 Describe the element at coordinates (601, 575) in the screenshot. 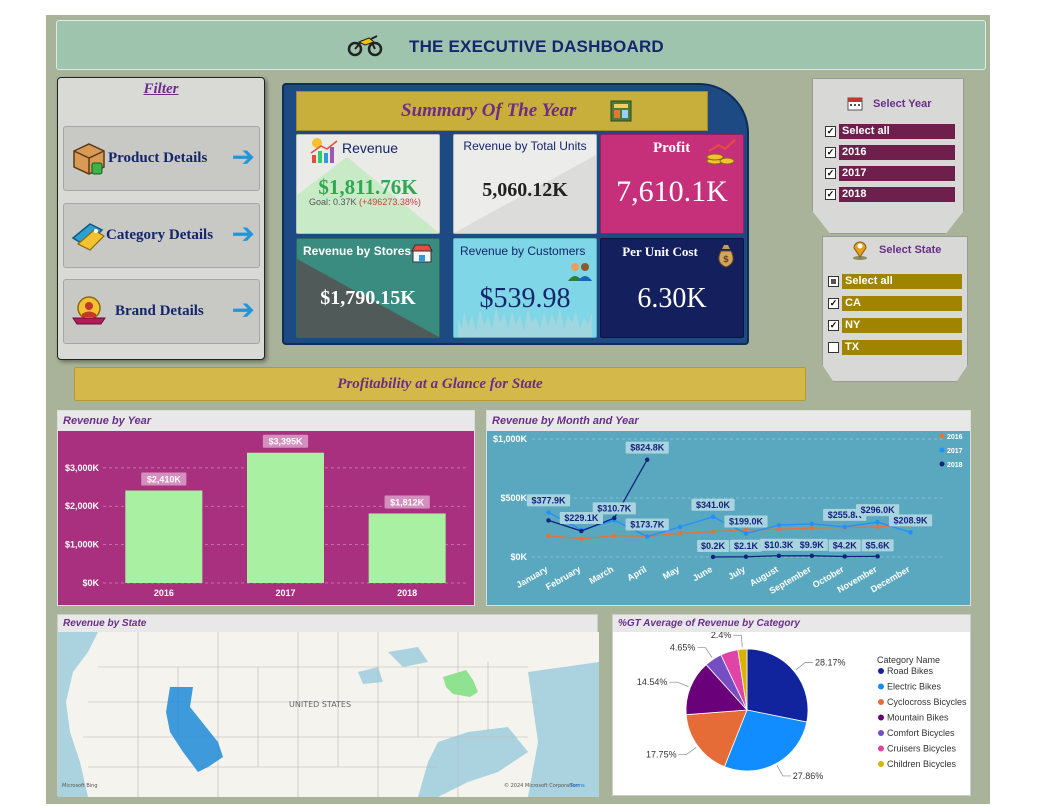

I see `x-tick-label: March` at that location.